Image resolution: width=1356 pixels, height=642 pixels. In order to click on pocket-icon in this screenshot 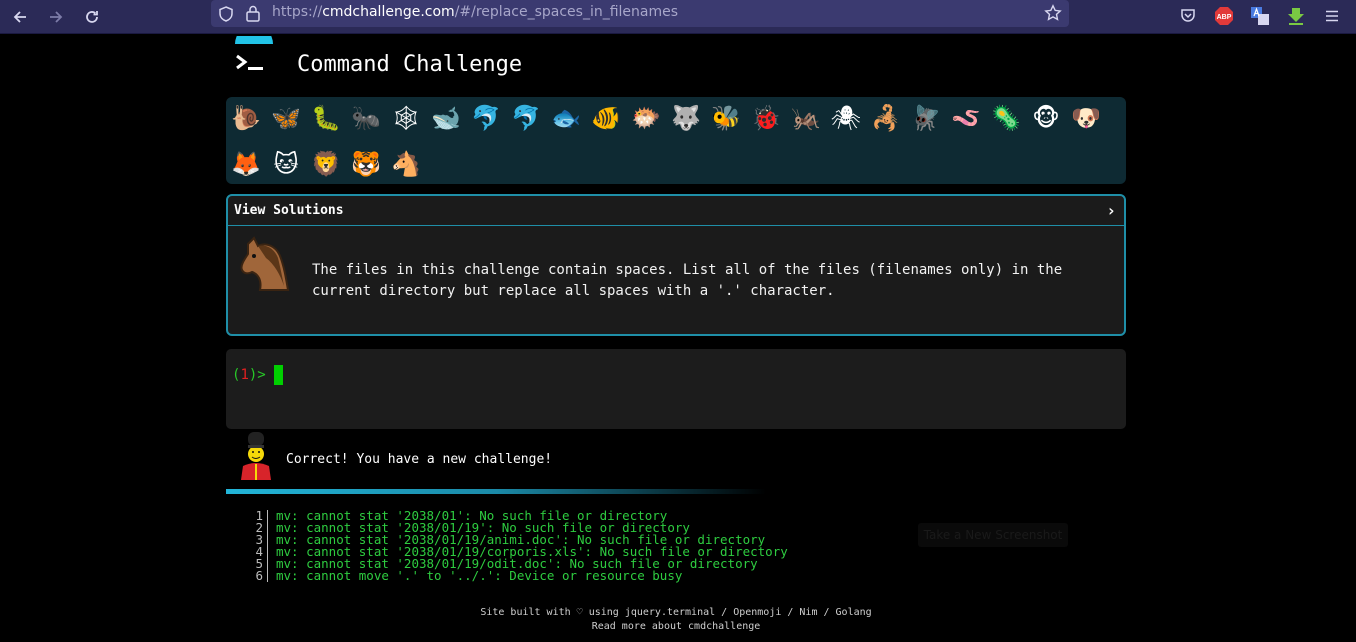, I will do `click(1188, 15)`.